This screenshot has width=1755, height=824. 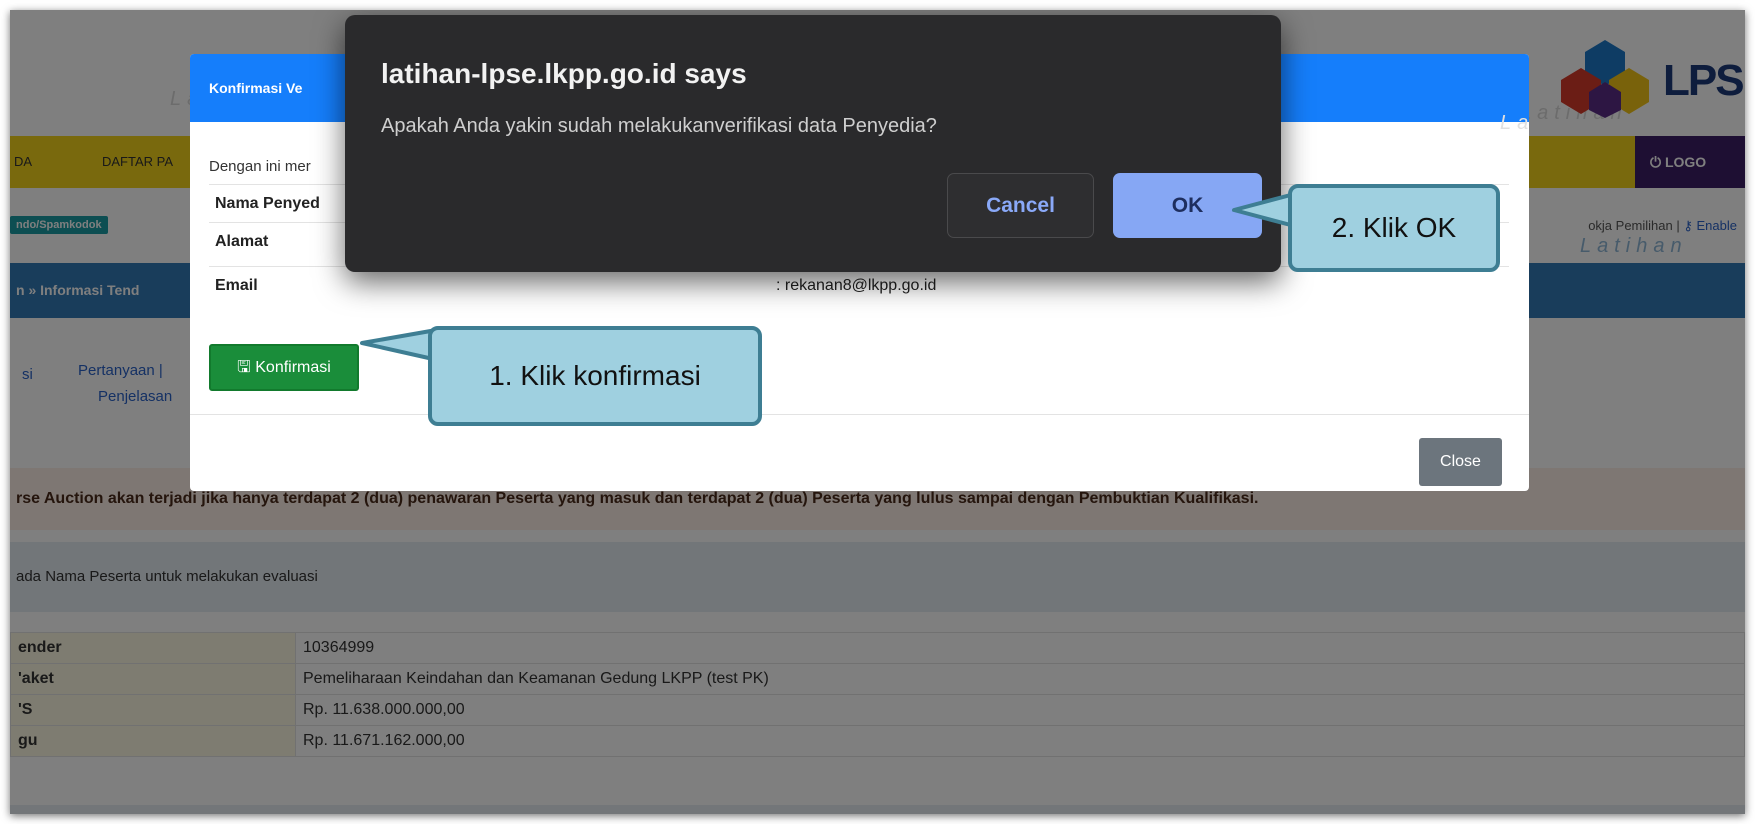 I want to click on row-value: : rekanan8@lkpp.go.id, so click(x=856, y=285).